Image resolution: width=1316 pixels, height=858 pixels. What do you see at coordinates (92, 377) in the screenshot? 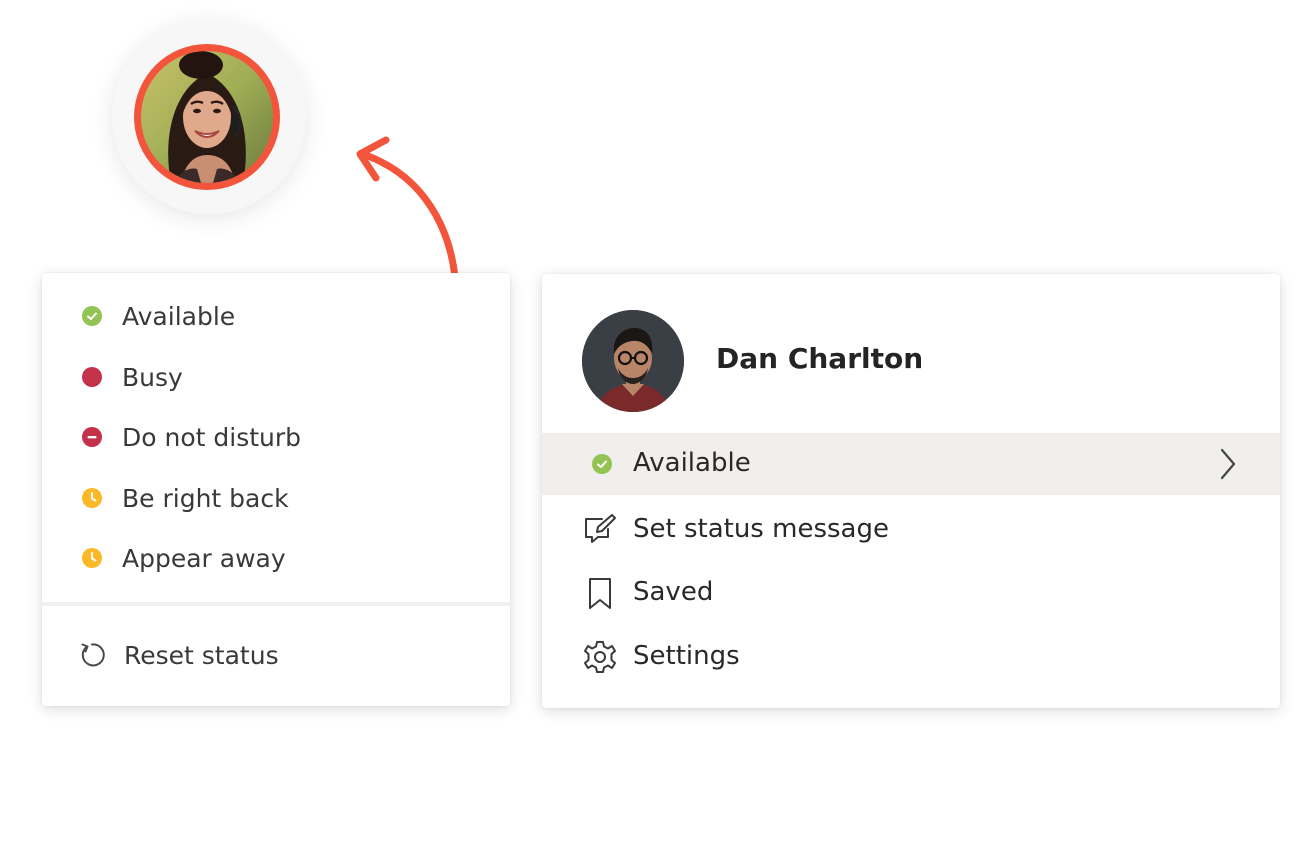
I see `busy-dot-icon` at bounding box center [92, 377].